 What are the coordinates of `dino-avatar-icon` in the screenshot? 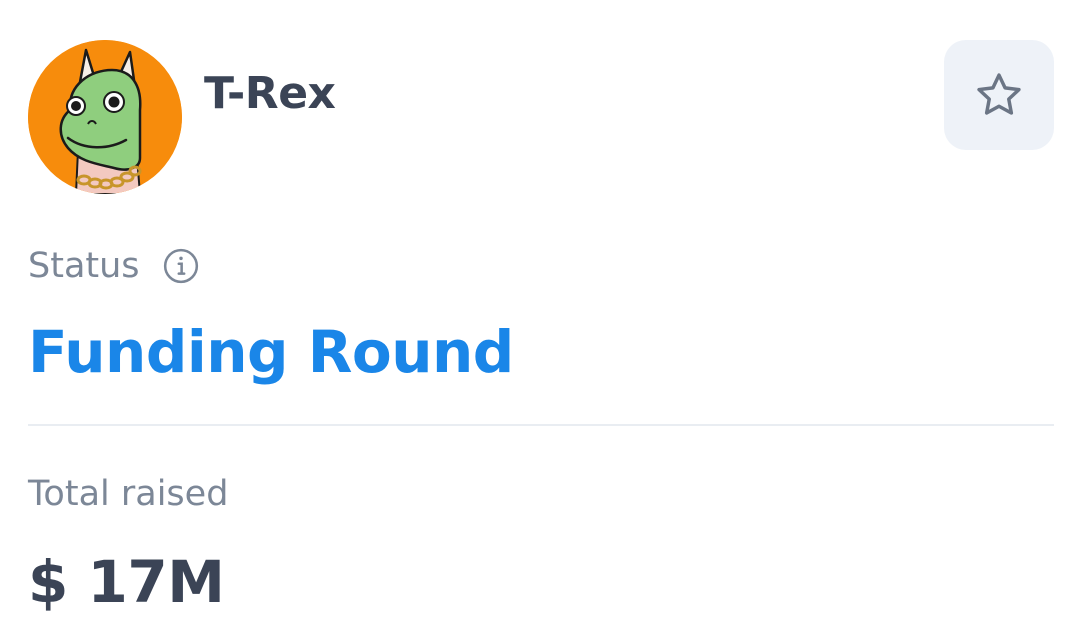 It's located at (105, 117).